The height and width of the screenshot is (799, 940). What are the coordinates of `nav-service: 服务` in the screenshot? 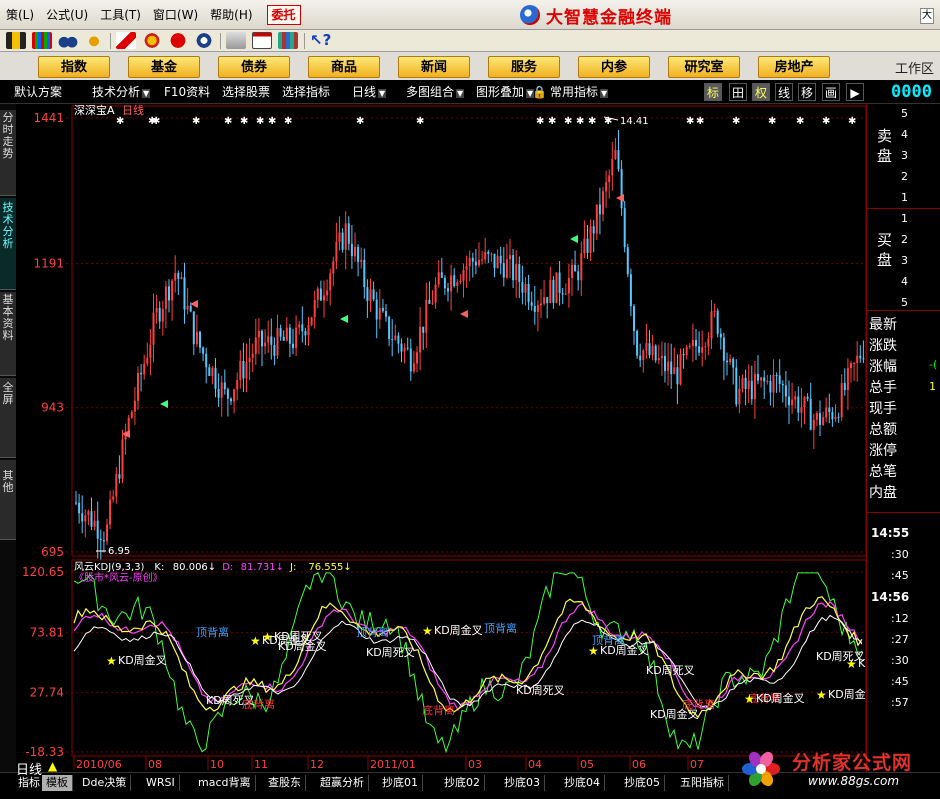 It's located at (524, 67).